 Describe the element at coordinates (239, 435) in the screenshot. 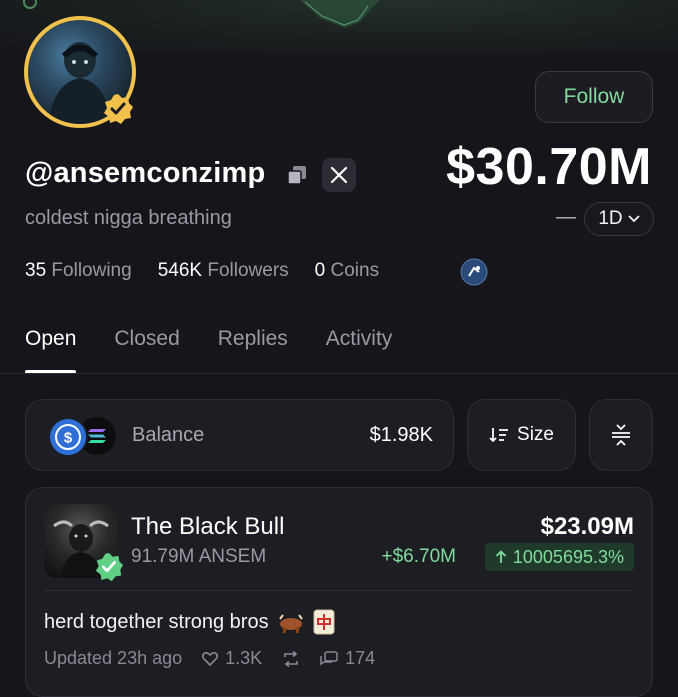

I see `balance-card: $ Balance $1.98K` at that location.